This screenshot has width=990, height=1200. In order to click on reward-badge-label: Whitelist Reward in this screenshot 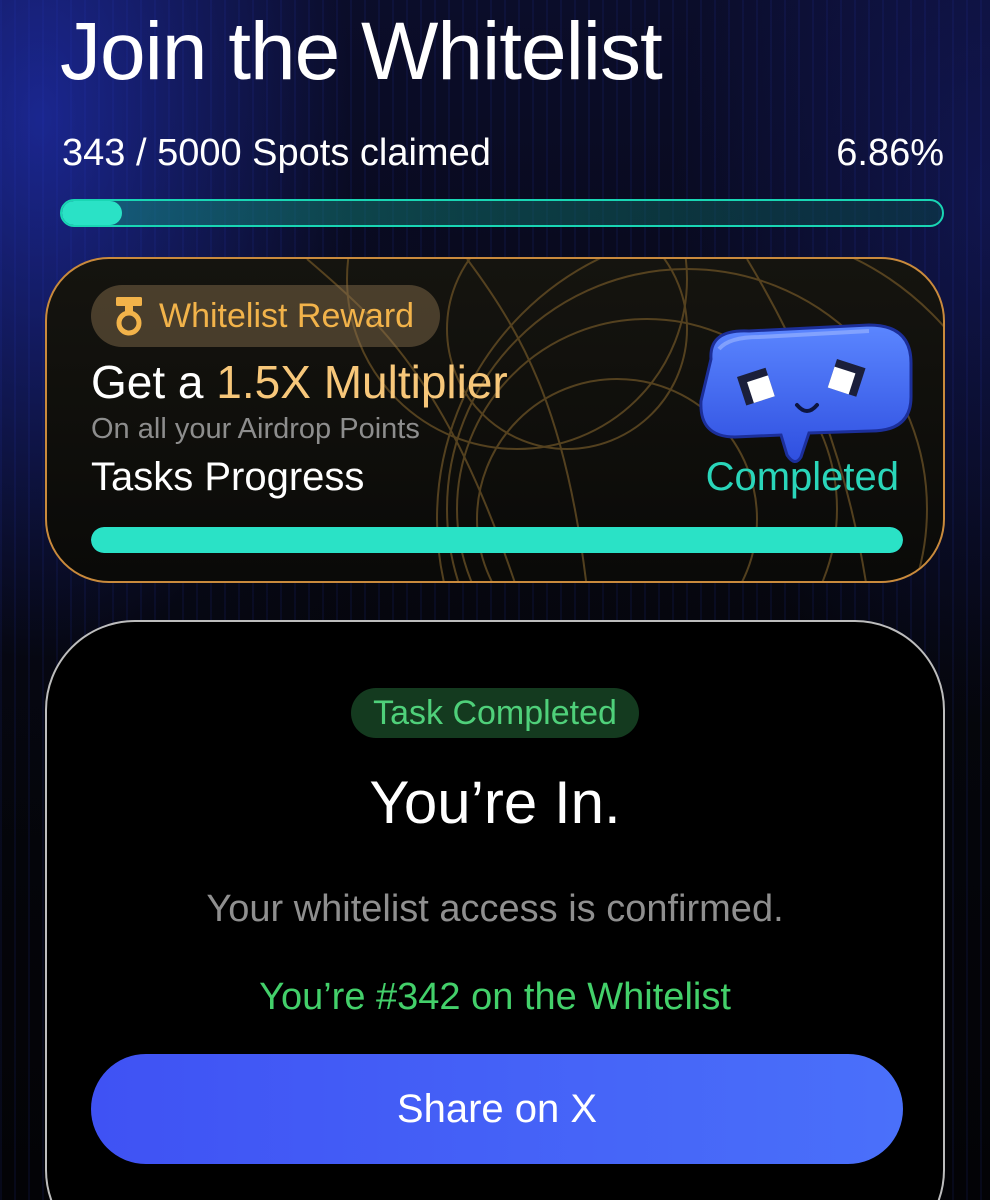, I will do `click(287, 315)`.